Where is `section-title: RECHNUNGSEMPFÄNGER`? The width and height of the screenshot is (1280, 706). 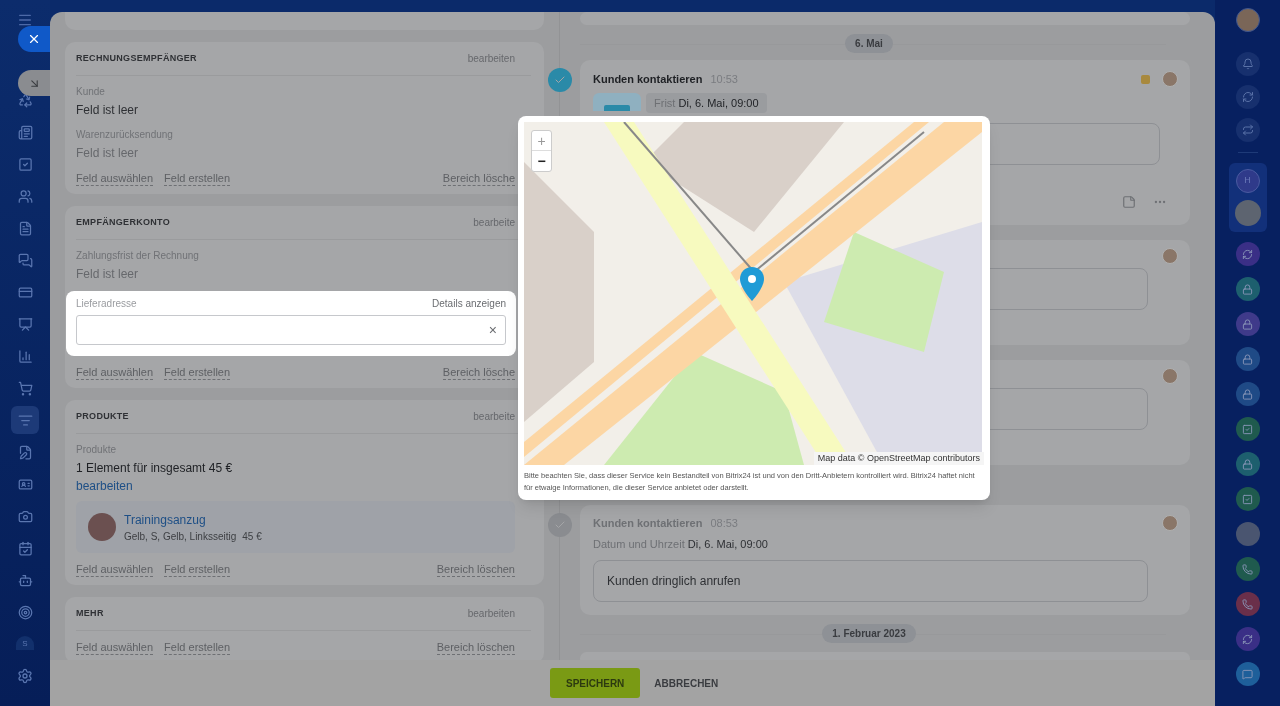
section-title: RECHNUNGSEMPFÄNGER is located at coordinates (136, 58).